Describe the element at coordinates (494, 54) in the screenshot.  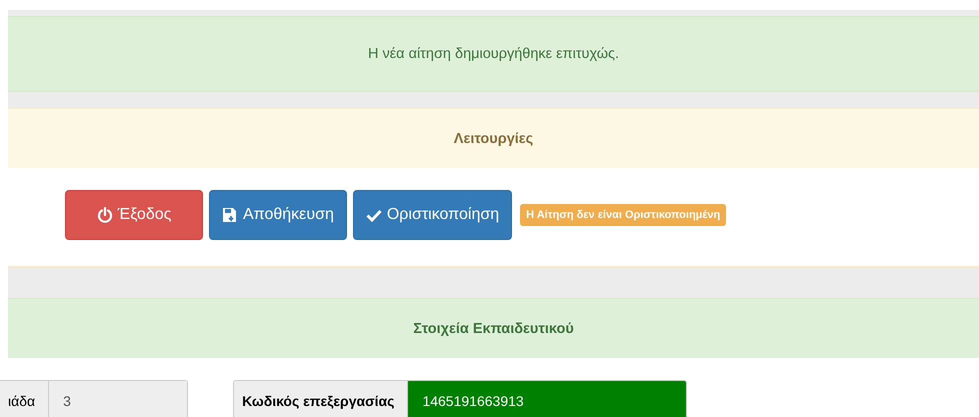
I see `alert-message: Η νέα αίτηση δημιουργήθηκε επιτυχώς.` at that location.